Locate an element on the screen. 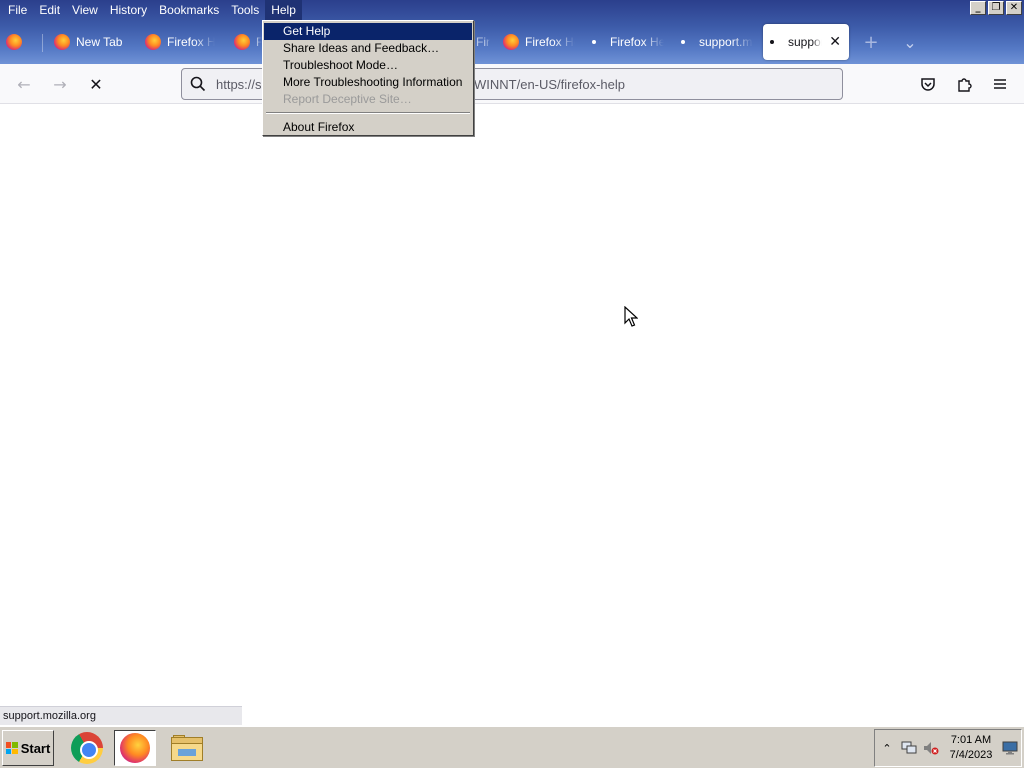  status-bar: support.mozilla.org is located at coordinates (121, 715).